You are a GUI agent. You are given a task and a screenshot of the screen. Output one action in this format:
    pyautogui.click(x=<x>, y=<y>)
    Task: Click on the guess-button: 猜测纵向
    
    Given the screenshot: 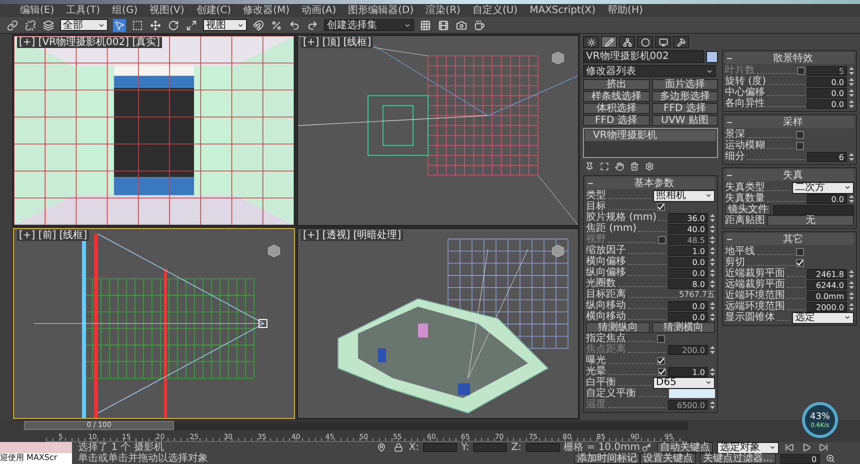 What is the action you would take?
    pyautogui.click(x=618, y=327)
    